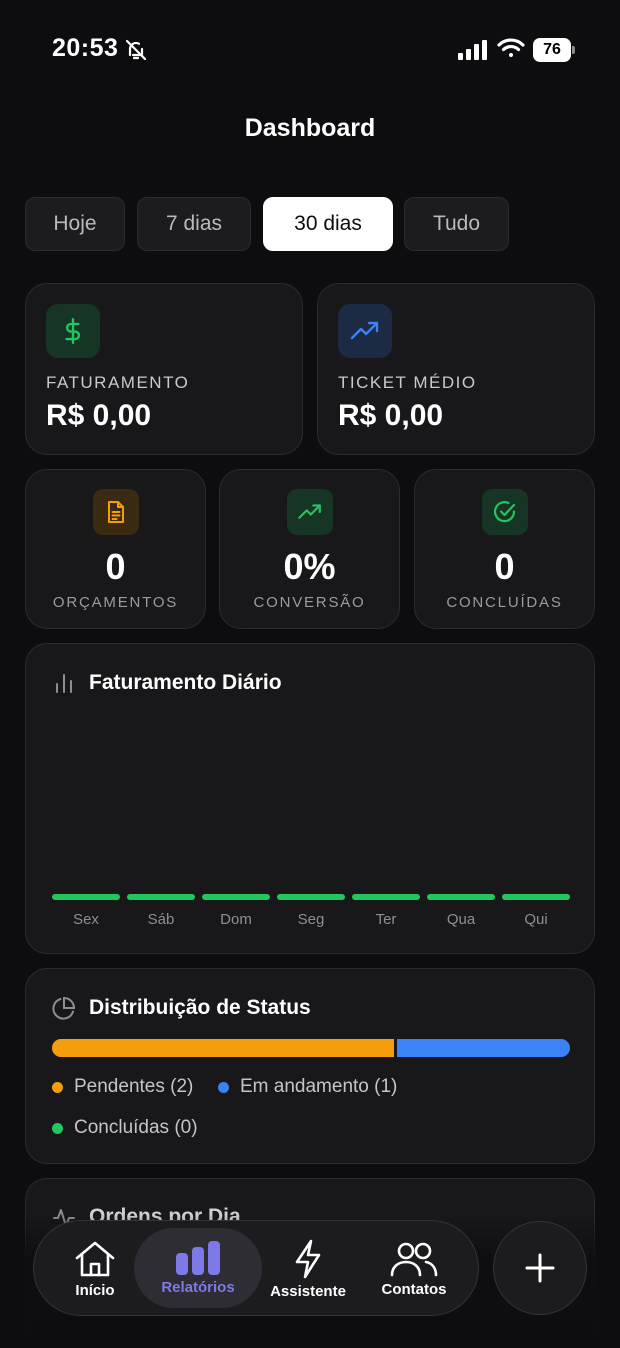 This screenshot has width=620, height=1348. Describe the element at coordinates (236, 919) in the screenshot. I see `day-label-2: Dom` at that location.